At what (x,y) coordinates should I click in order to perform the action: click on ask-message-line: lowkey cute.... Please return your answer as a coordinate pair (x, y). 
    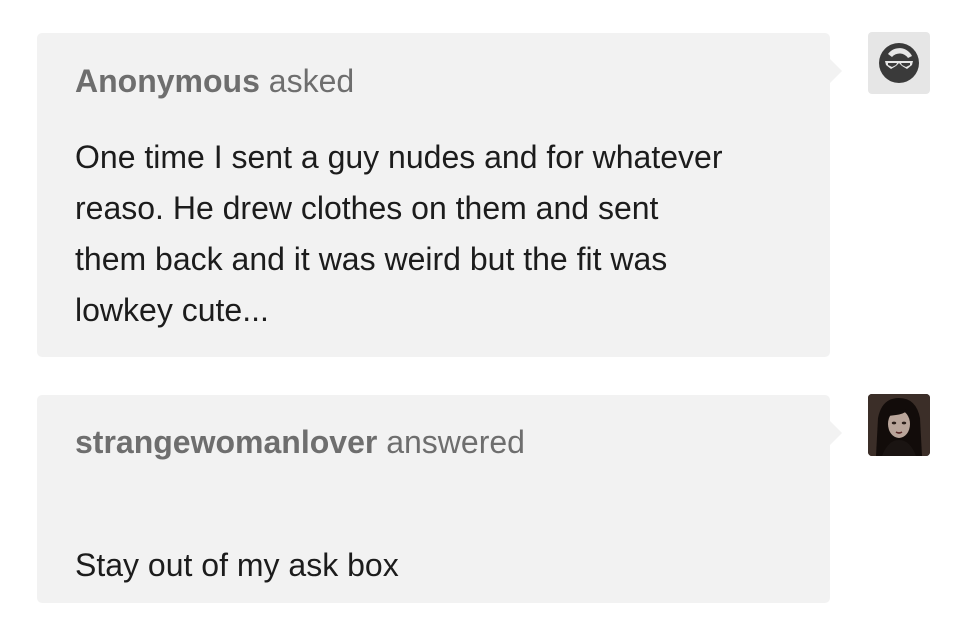
    Looking at the image, I should click on (172, 310).